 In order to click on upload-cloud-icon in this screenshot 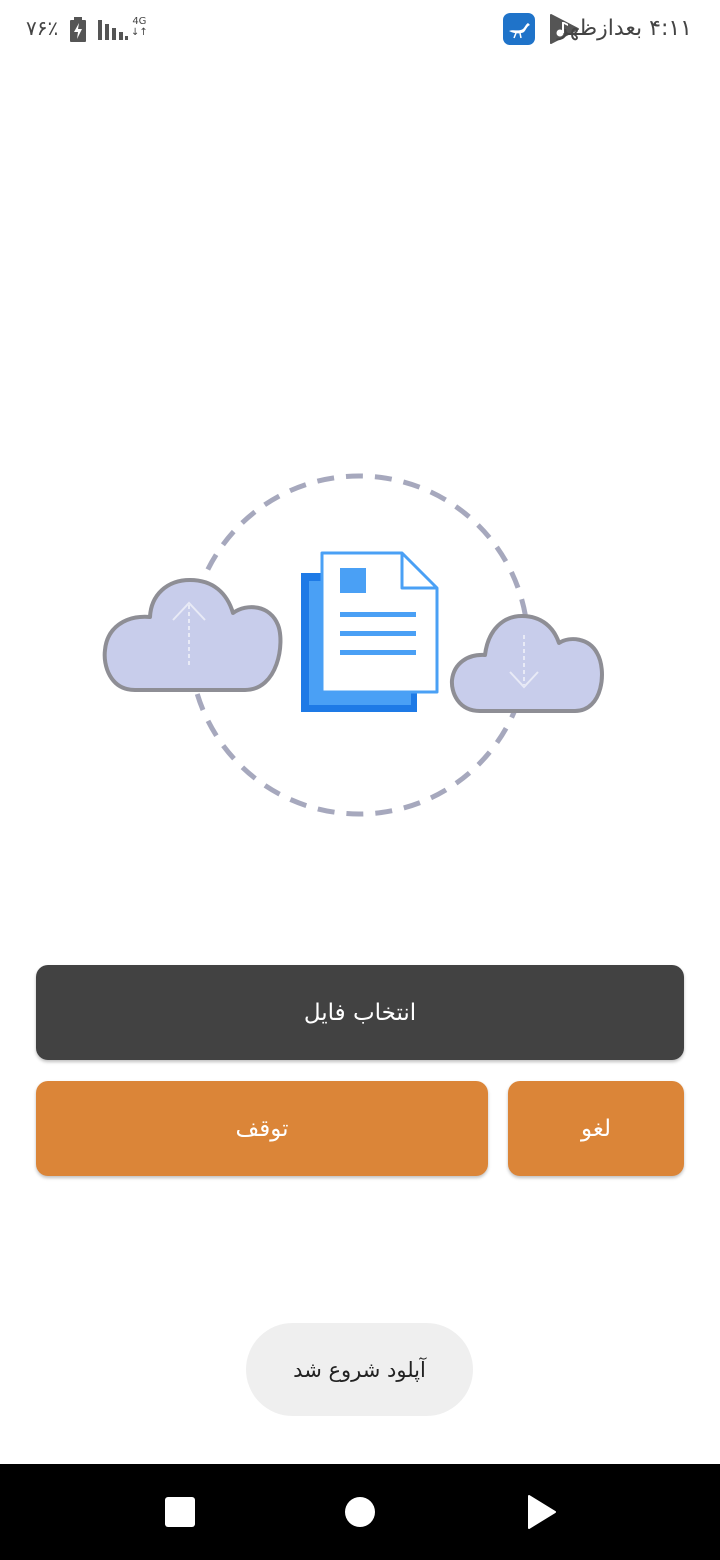, I will do `click(192, 635)`.